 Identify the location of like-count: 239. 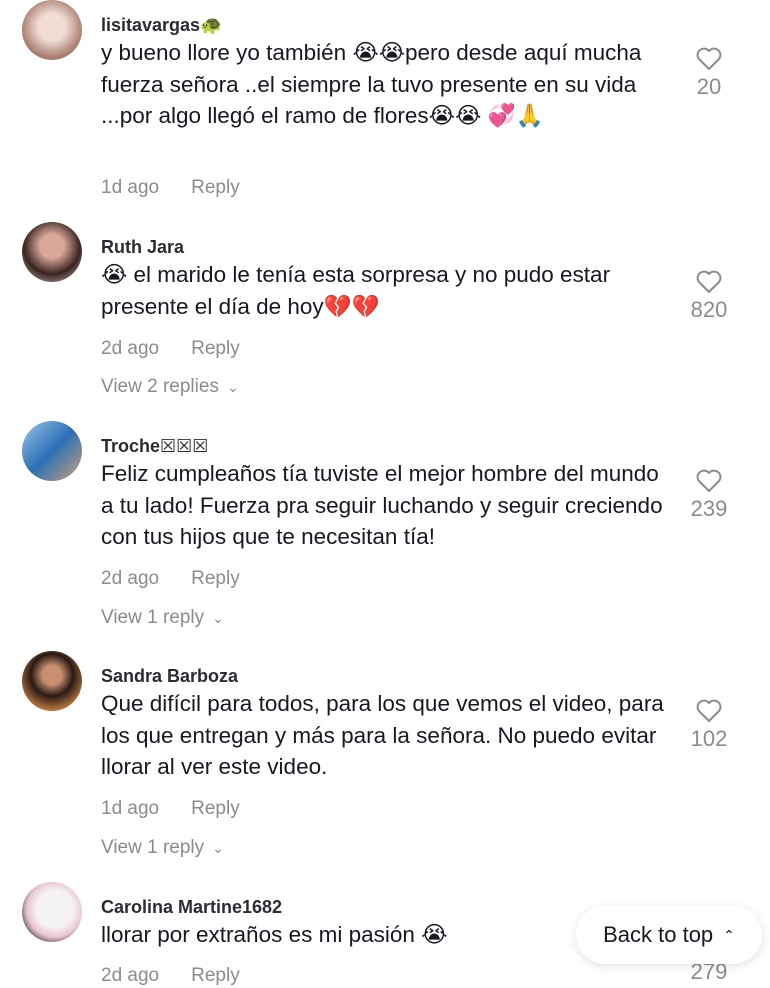
(709, 508).